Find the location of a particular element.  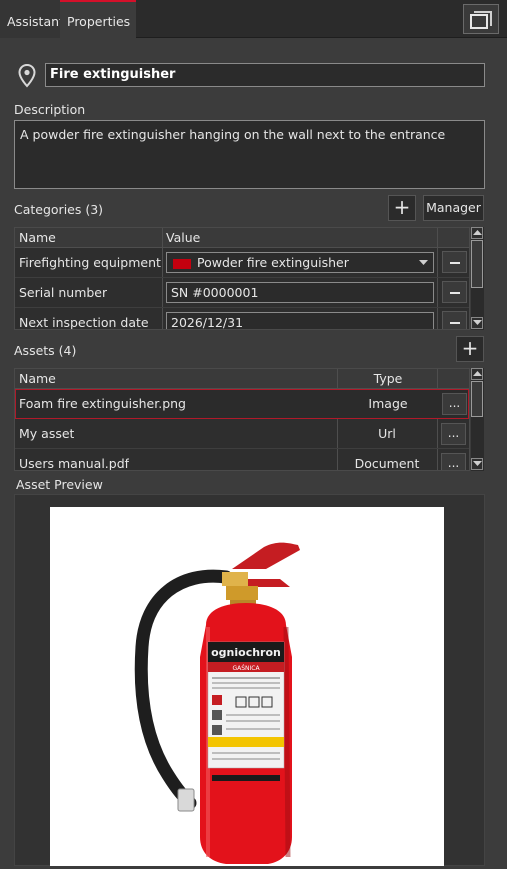

brand-text: ogniochron is located at coordinates (246, 652).